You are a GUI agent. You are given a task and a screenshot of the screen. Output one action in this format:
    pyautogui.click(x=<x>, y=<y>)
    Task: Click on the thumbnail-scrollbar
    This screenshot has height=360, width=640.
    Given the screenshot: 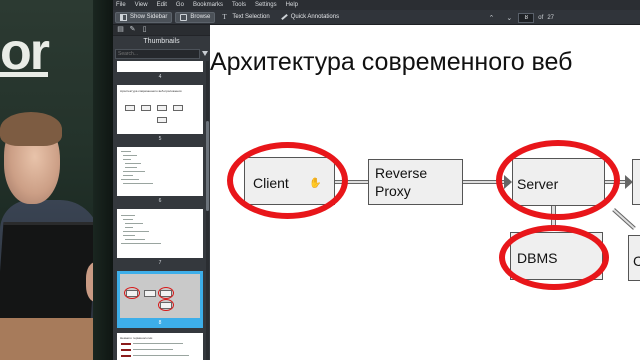 What is the action you would take?
    pyautogui.click(x=207, y=210)
    